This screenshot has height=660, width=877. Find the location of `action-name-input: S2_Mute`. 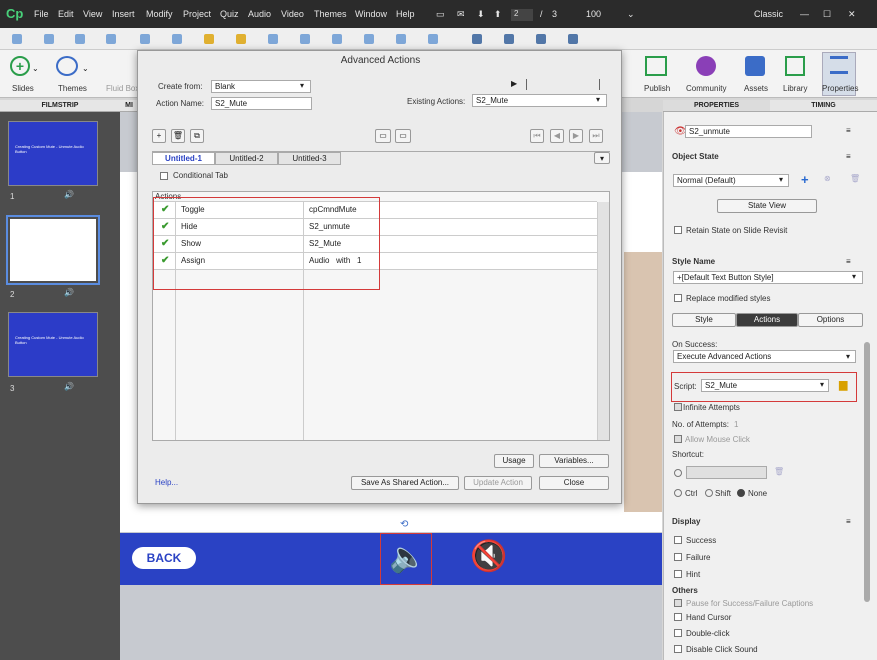

action-name-input: S2_Mute is located at coordinates (261, 103).